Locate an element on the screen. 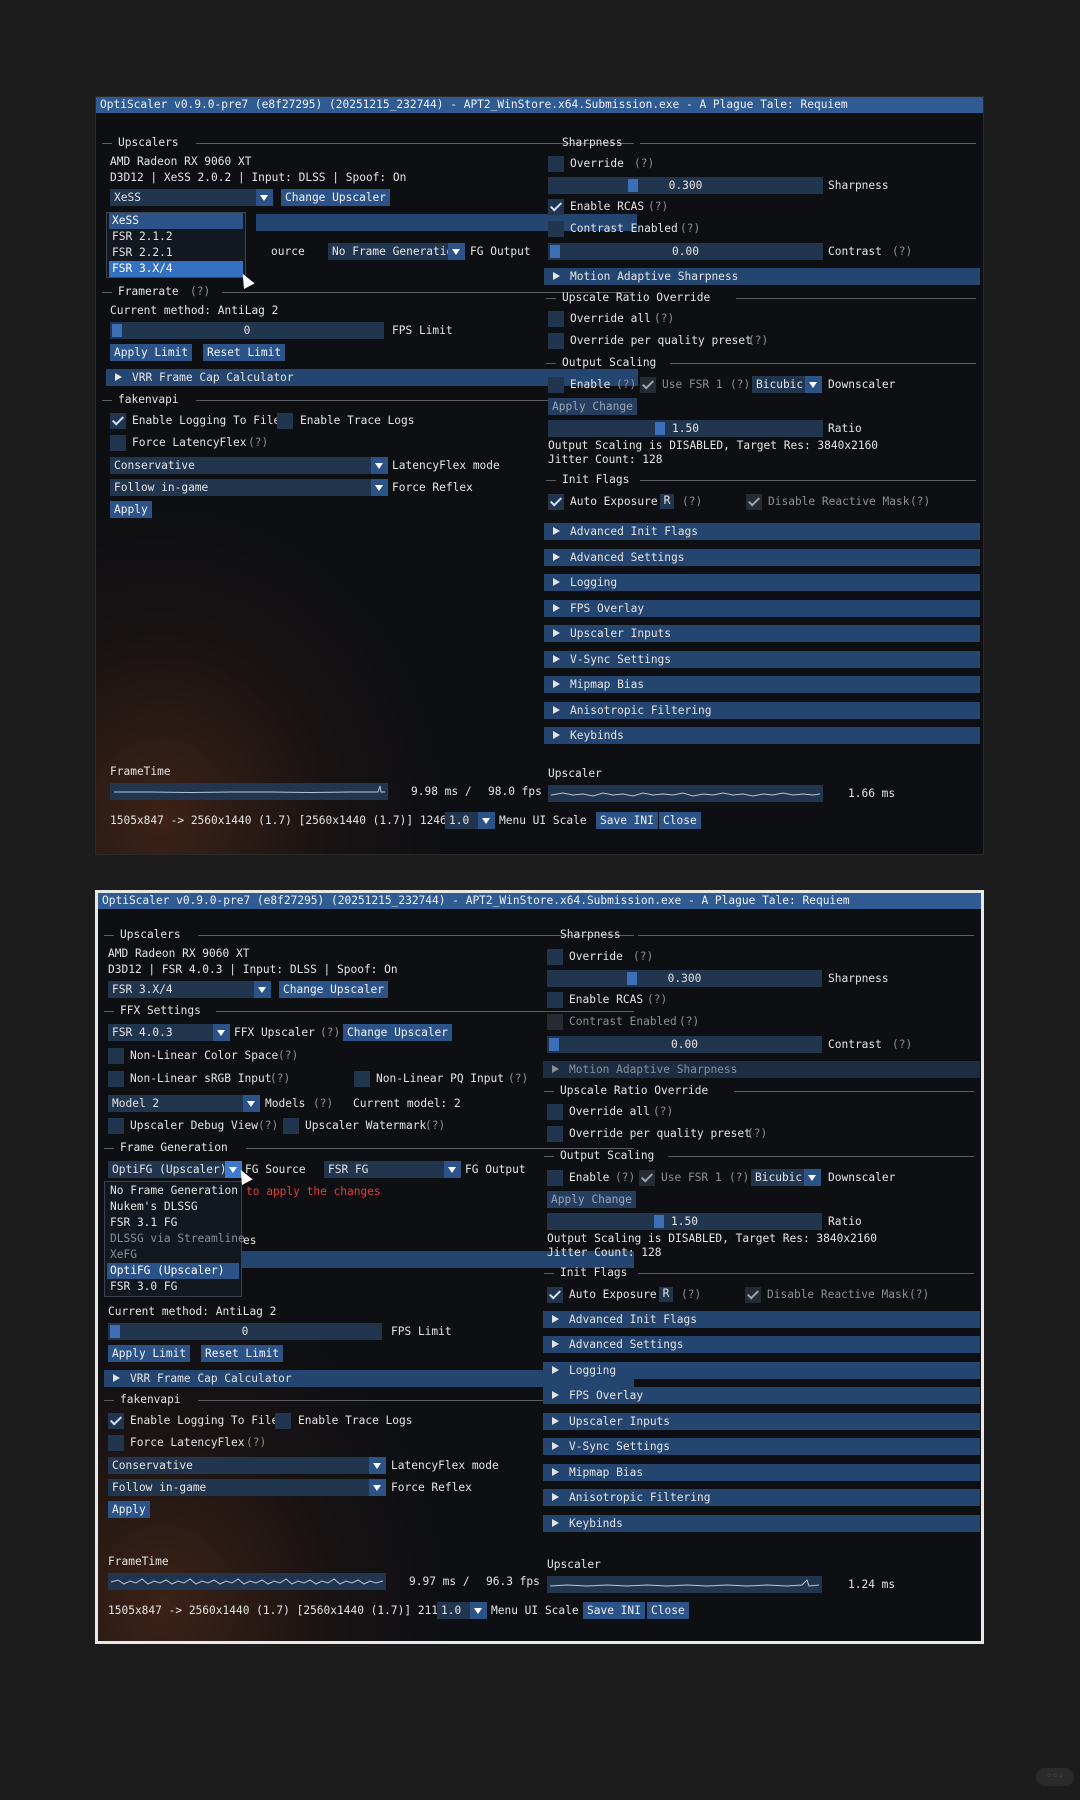 This screenshot has height=1800, width=1080. upscaler-debug-view-checkbox is located at coordinates (116, 1126).